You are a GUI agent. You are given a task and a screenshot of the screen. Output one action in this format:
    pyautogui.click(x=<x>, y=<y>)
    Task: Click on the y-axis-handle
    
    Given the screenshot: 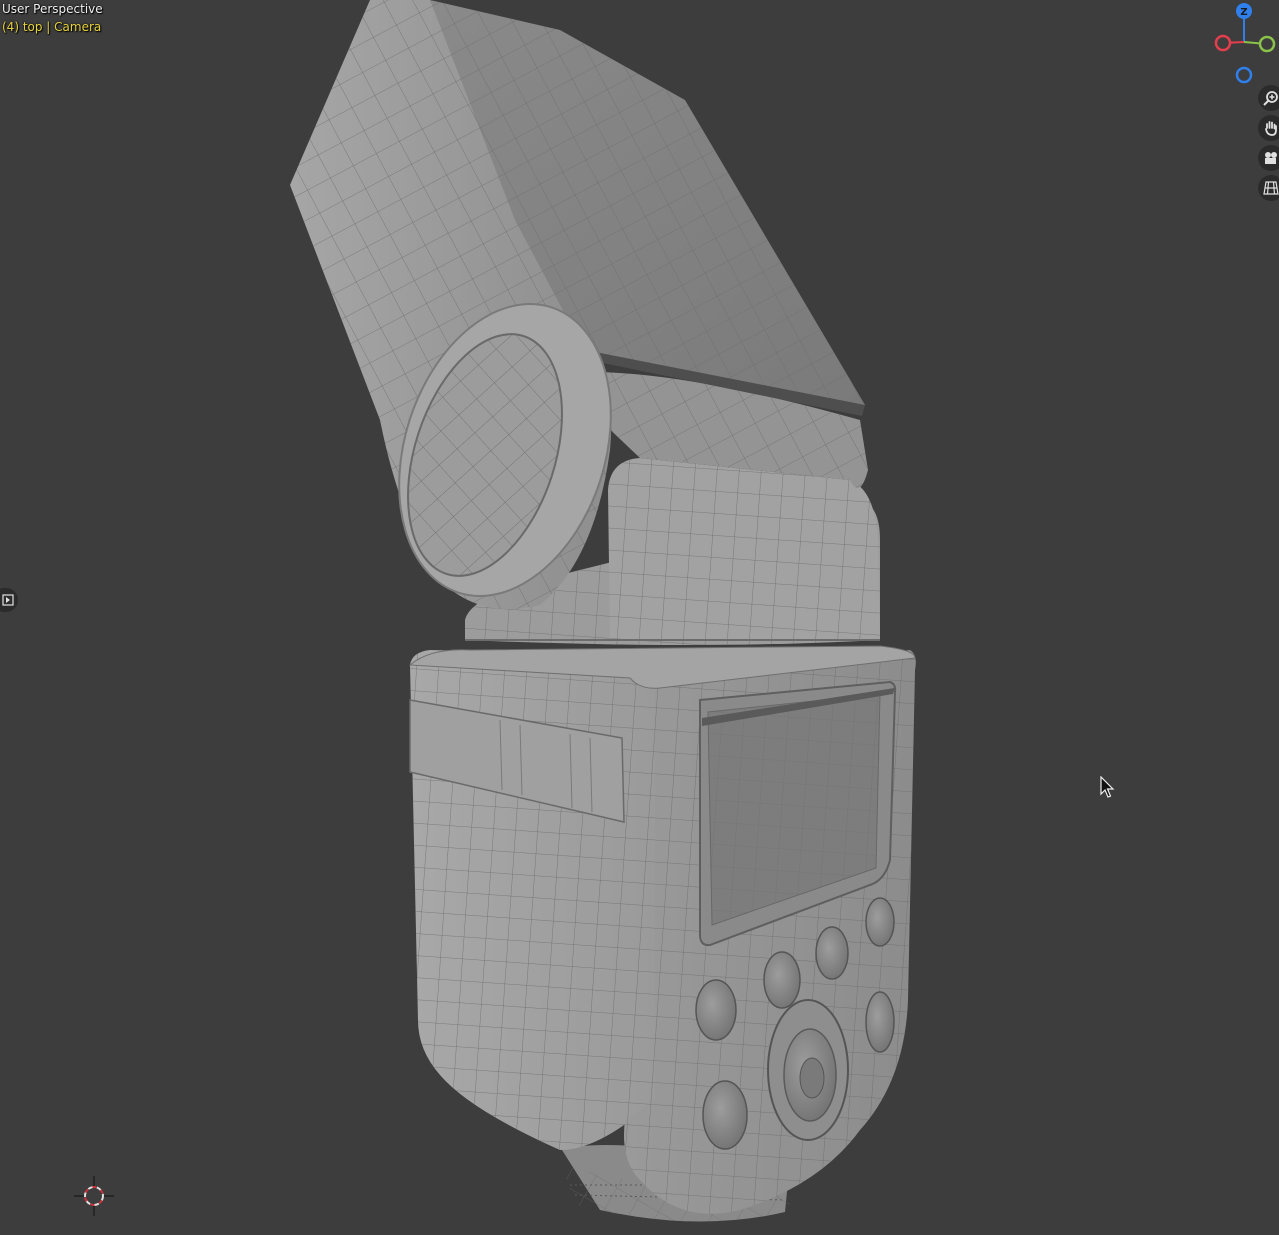 What is the action you would take?
    pyautogui.click(x=1267, y=44)
    